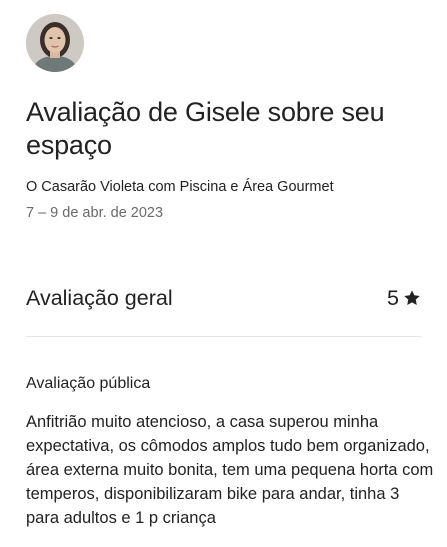 The width and height of the screenshot is (447, 547). I want to click on reviewer-avatar, so click(55, 43).